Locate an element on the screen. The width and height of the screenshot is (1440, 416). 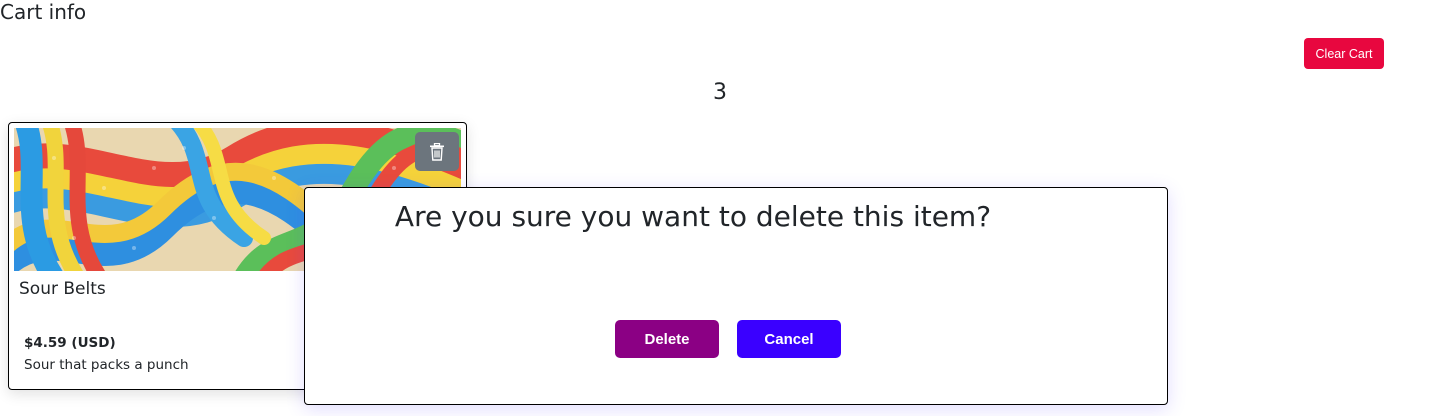
clear-cart-button: Clear Cart is located at coordinates (1344, 53).